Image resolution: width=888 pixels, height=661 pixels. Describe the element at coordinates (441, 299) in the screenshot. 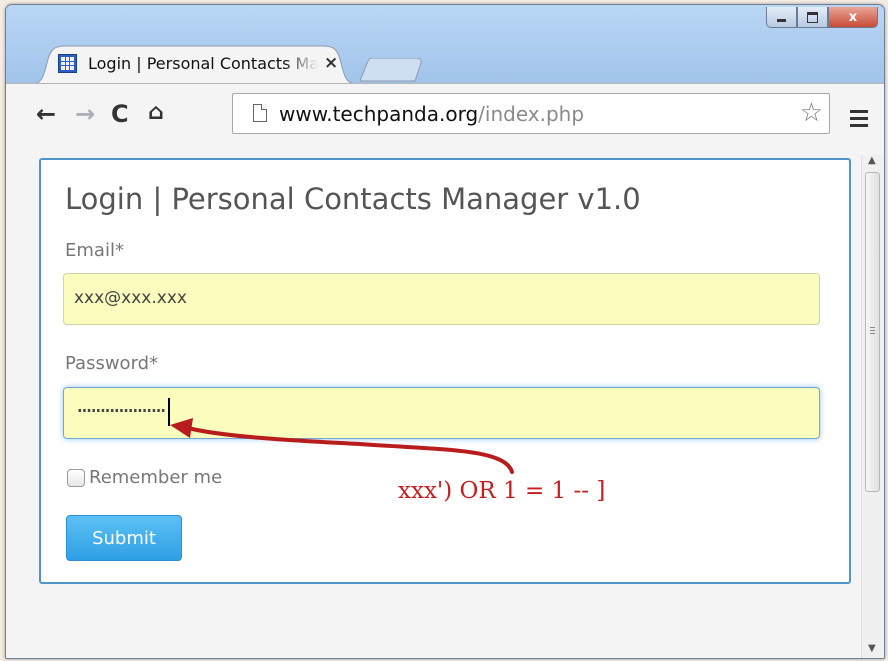

I see `email-field: xxx@xxx.xxx` at that location.